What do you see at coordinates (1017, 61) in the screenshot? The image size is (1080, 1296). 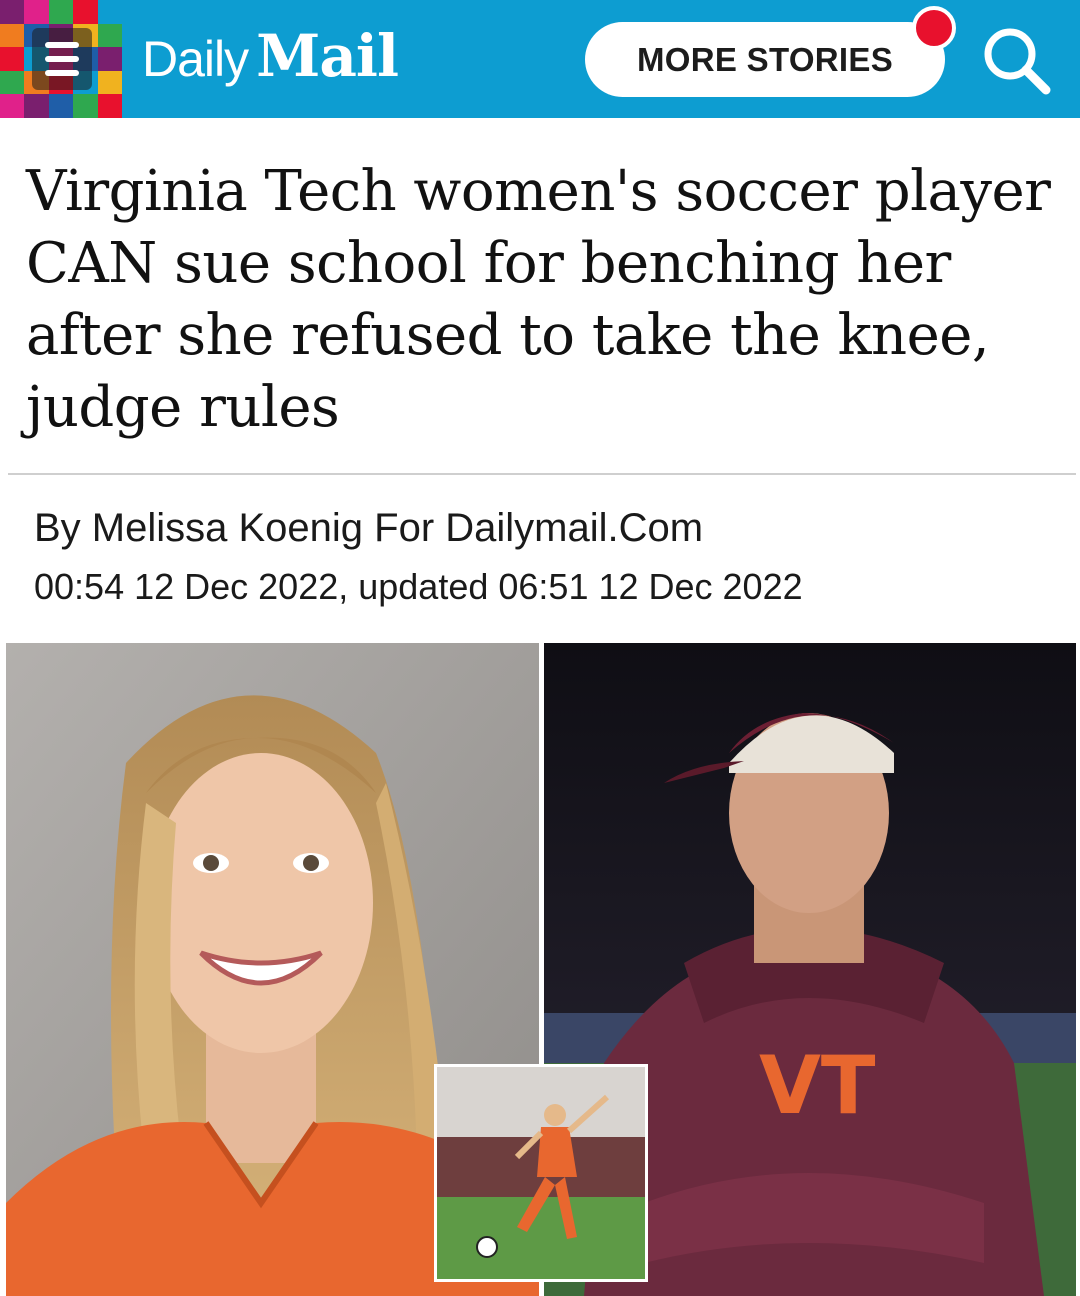 I see `search-icon` at bounding box center [1017, 61].